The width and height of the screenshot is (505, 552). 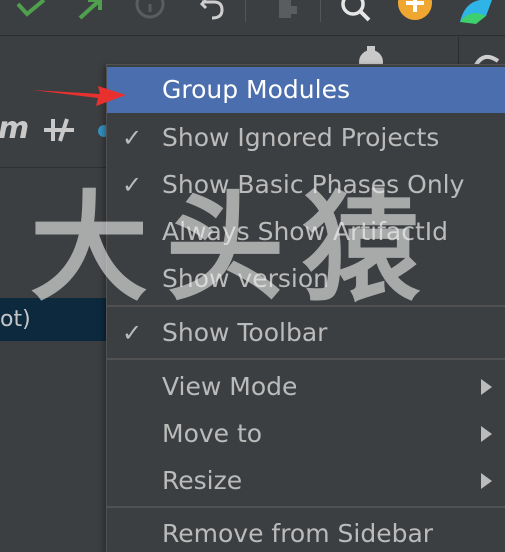 I want to click on toggle-offline-icon, so click(x=59, y=130).